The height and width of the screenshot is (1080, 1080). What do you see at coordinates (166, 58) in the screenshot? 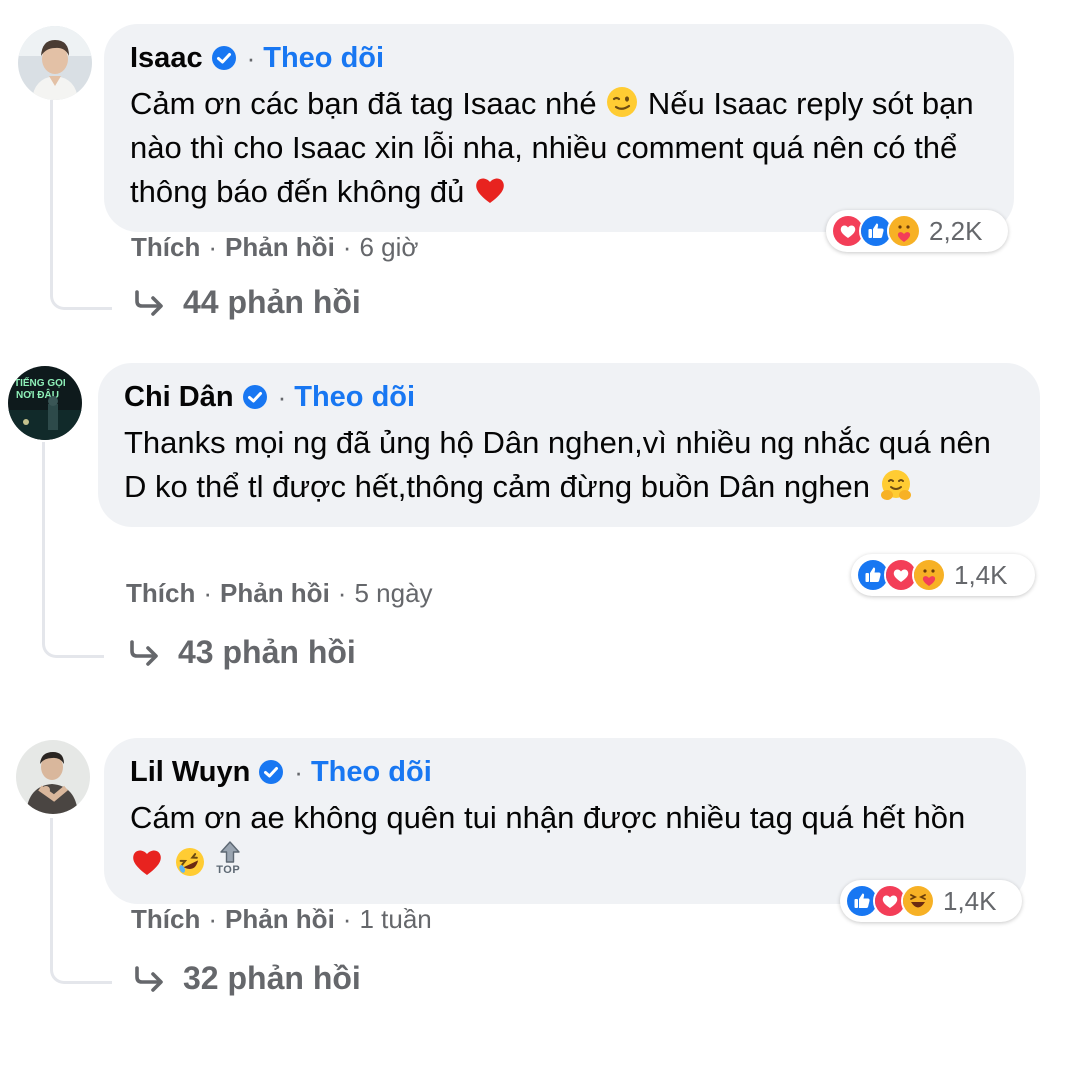
I see `author-name: Isaac` at bounding box center [166, 58].